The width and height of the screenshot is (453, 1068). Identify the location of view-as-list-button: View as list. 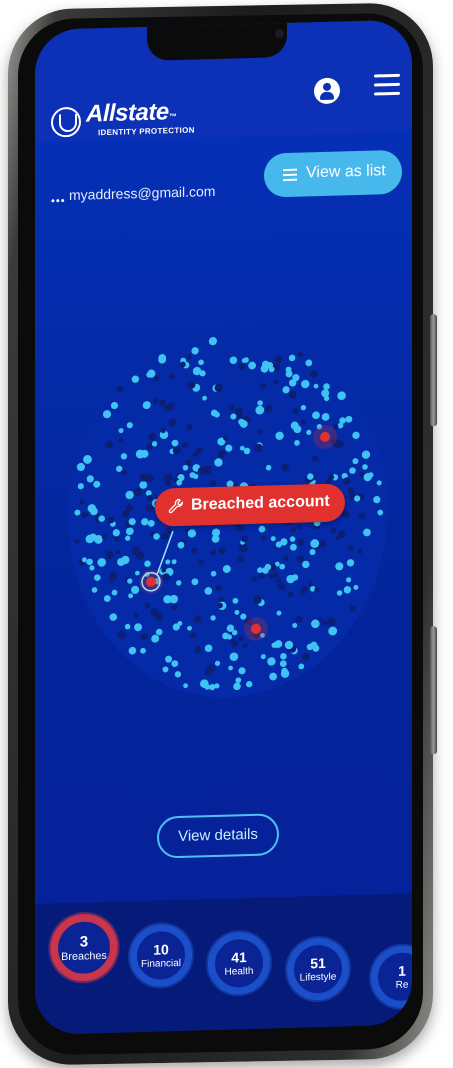
(333, 173).